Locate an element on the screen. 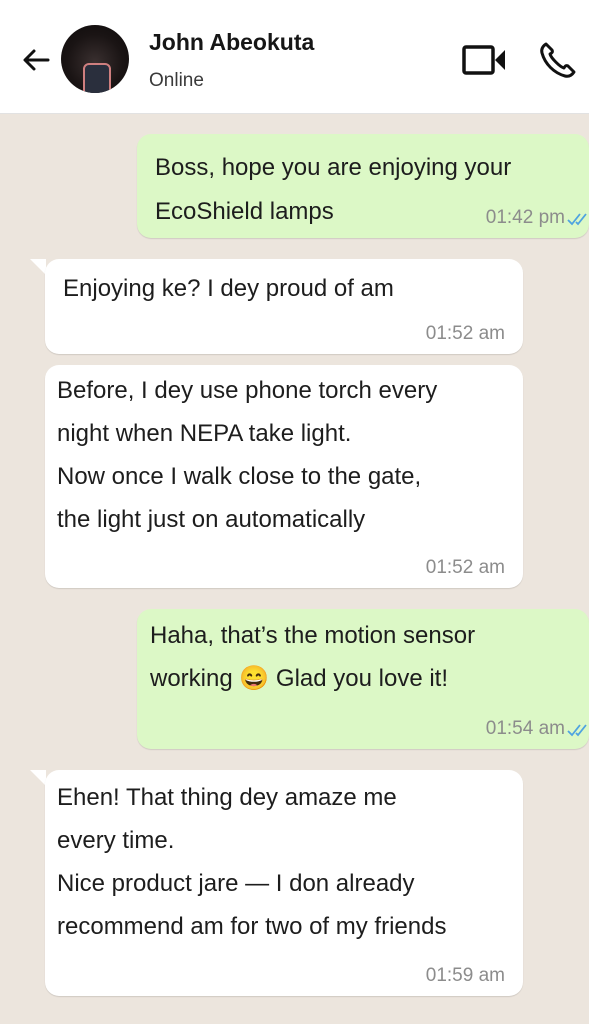  contact-status: Online is located at coordinates (176, 80).